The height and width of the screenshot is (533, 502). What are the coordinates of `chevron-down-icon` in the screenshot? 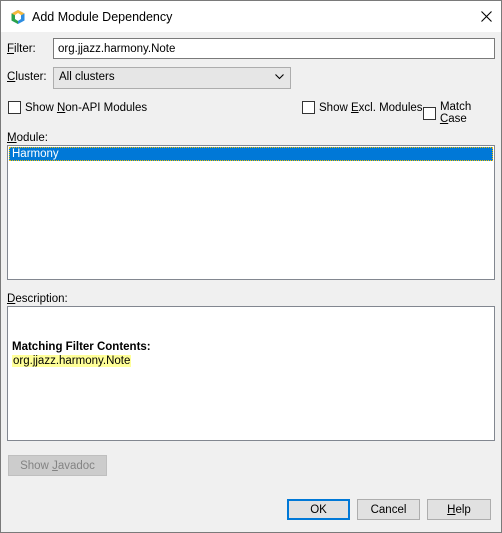 It's located at (279, 77).